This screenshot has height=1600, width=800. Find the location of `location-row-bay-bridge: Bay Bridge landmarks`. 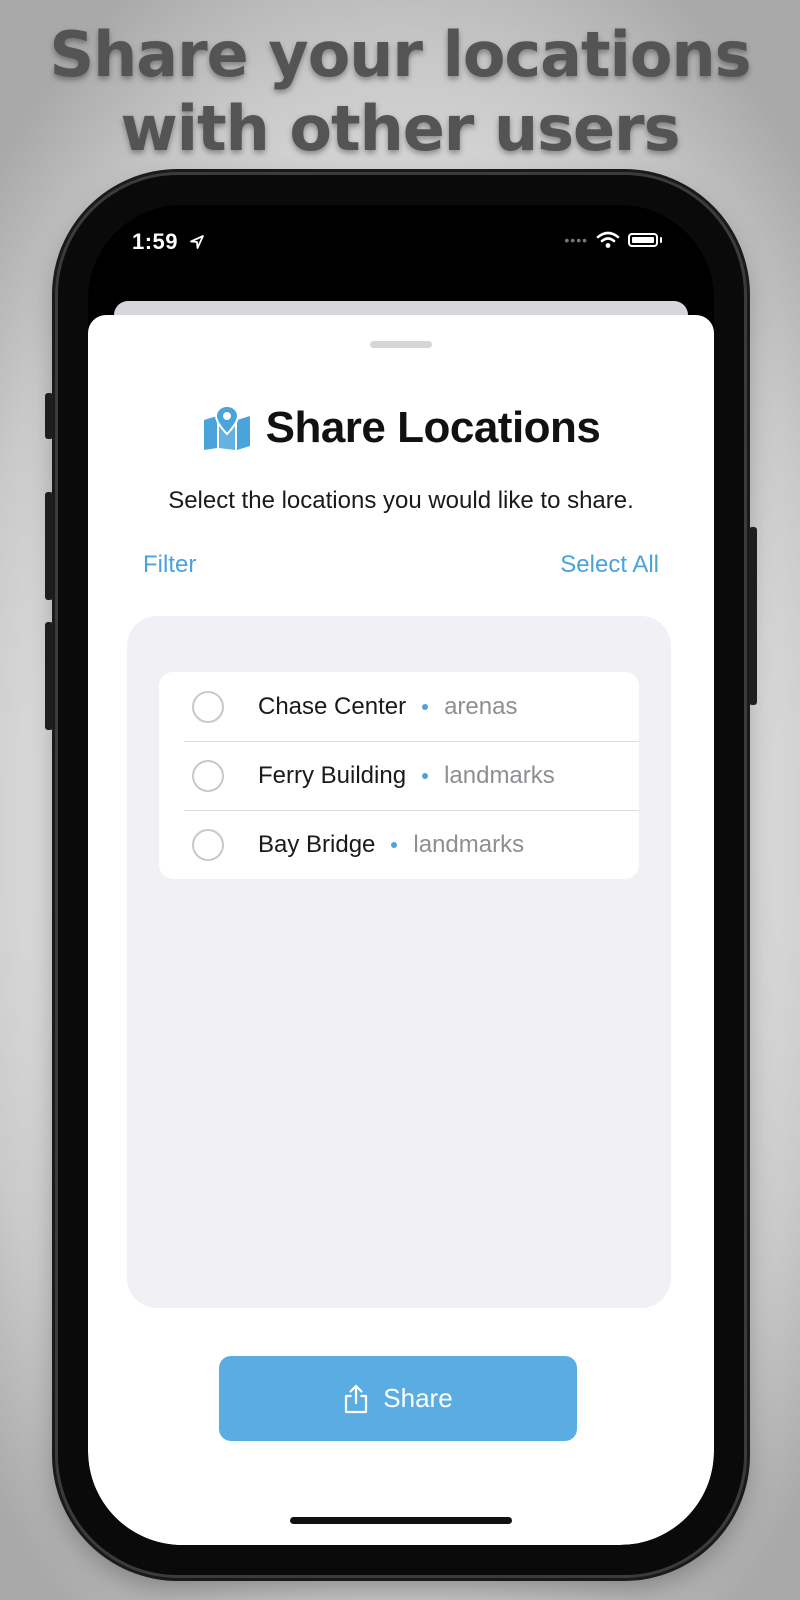

location-row-bay-bridge: Bay Bridge landmarks is located at coordinates (399, 844).